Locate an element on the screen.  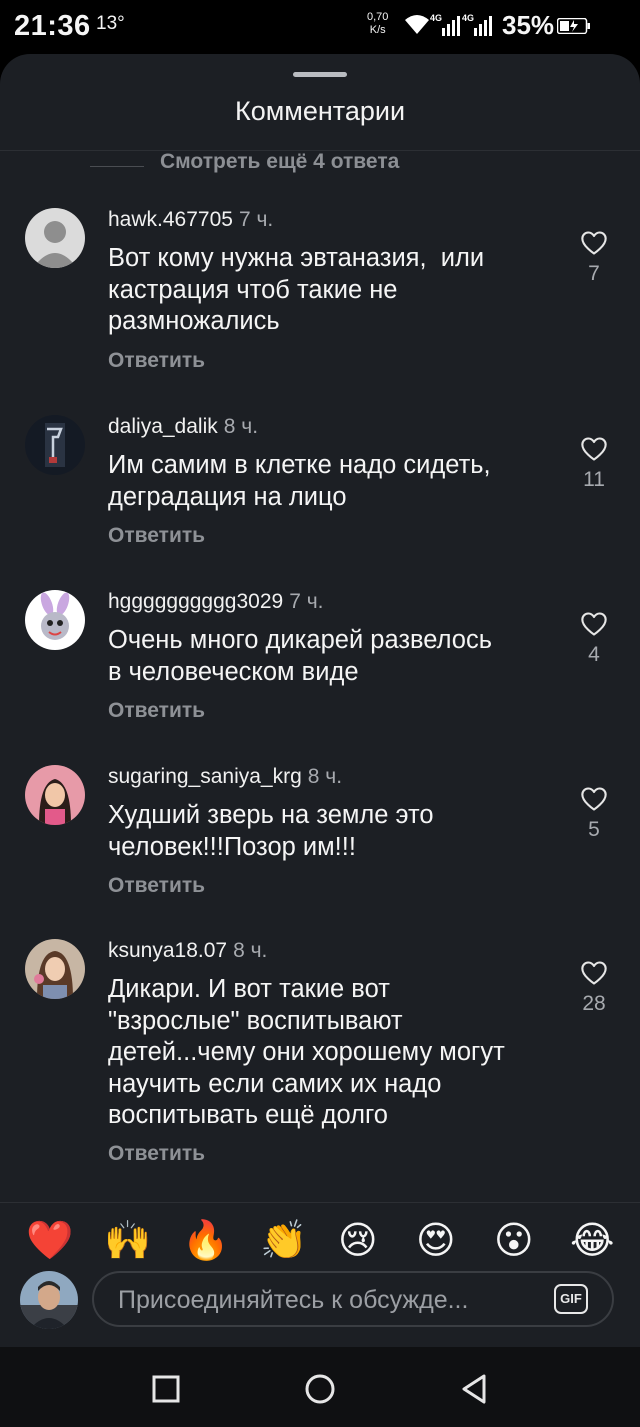
status-bar: 21:36 13° 0,70 K/s 4G 4G 35% is located at coordinates (320, 26).